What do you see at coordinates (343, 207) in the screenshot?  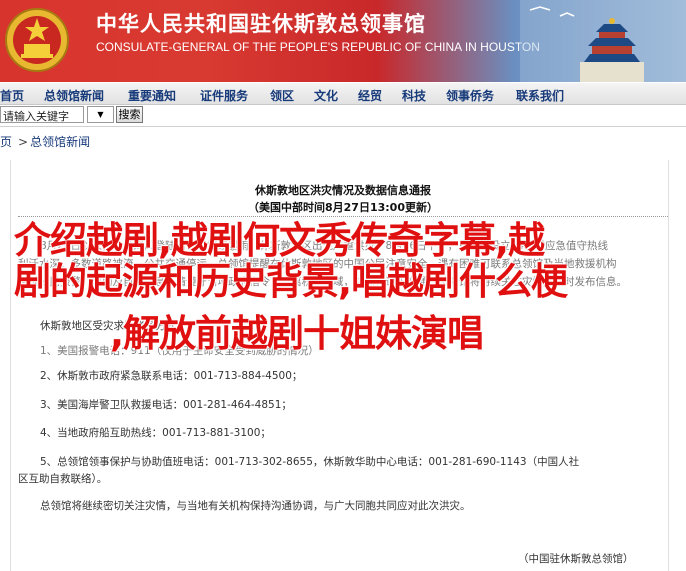 I see `article-update-time: （美国中部时间8月27日13:00更新）` at bounding box center [343, 207].